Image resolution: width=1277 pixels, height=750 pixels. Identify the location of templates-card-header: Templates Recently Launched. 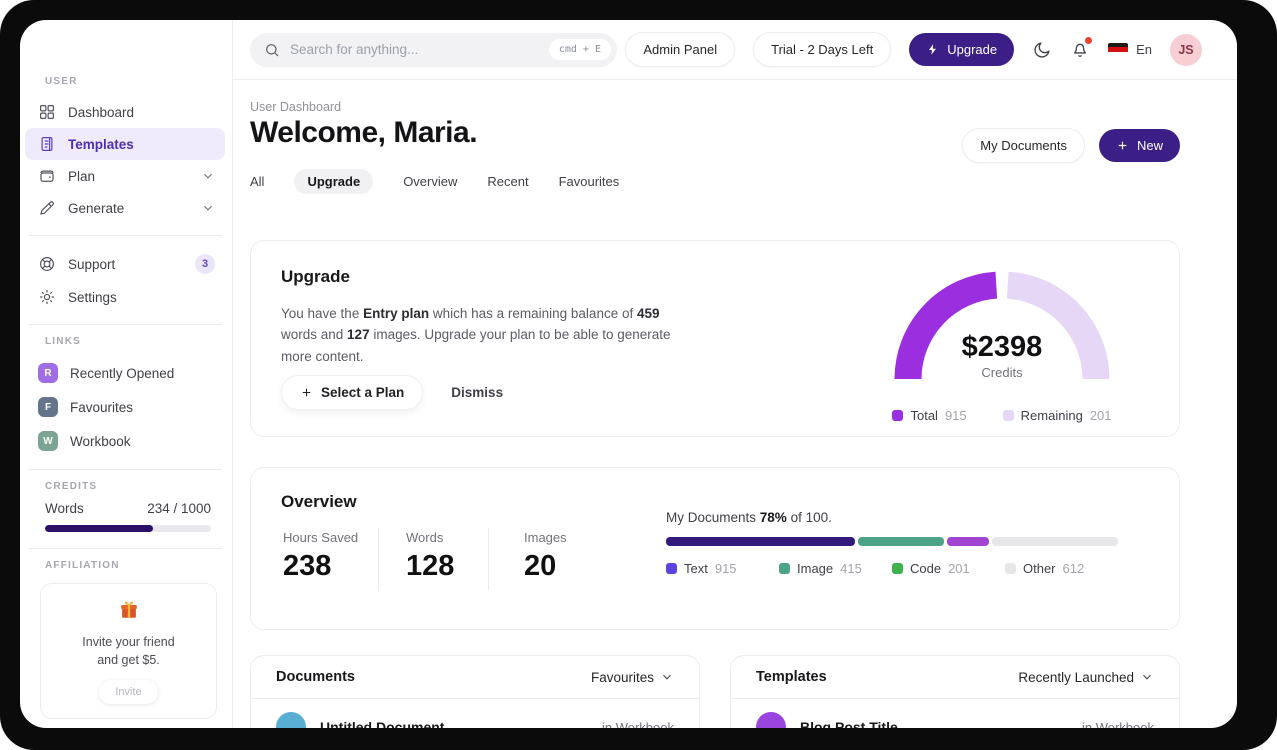
(955, 677).